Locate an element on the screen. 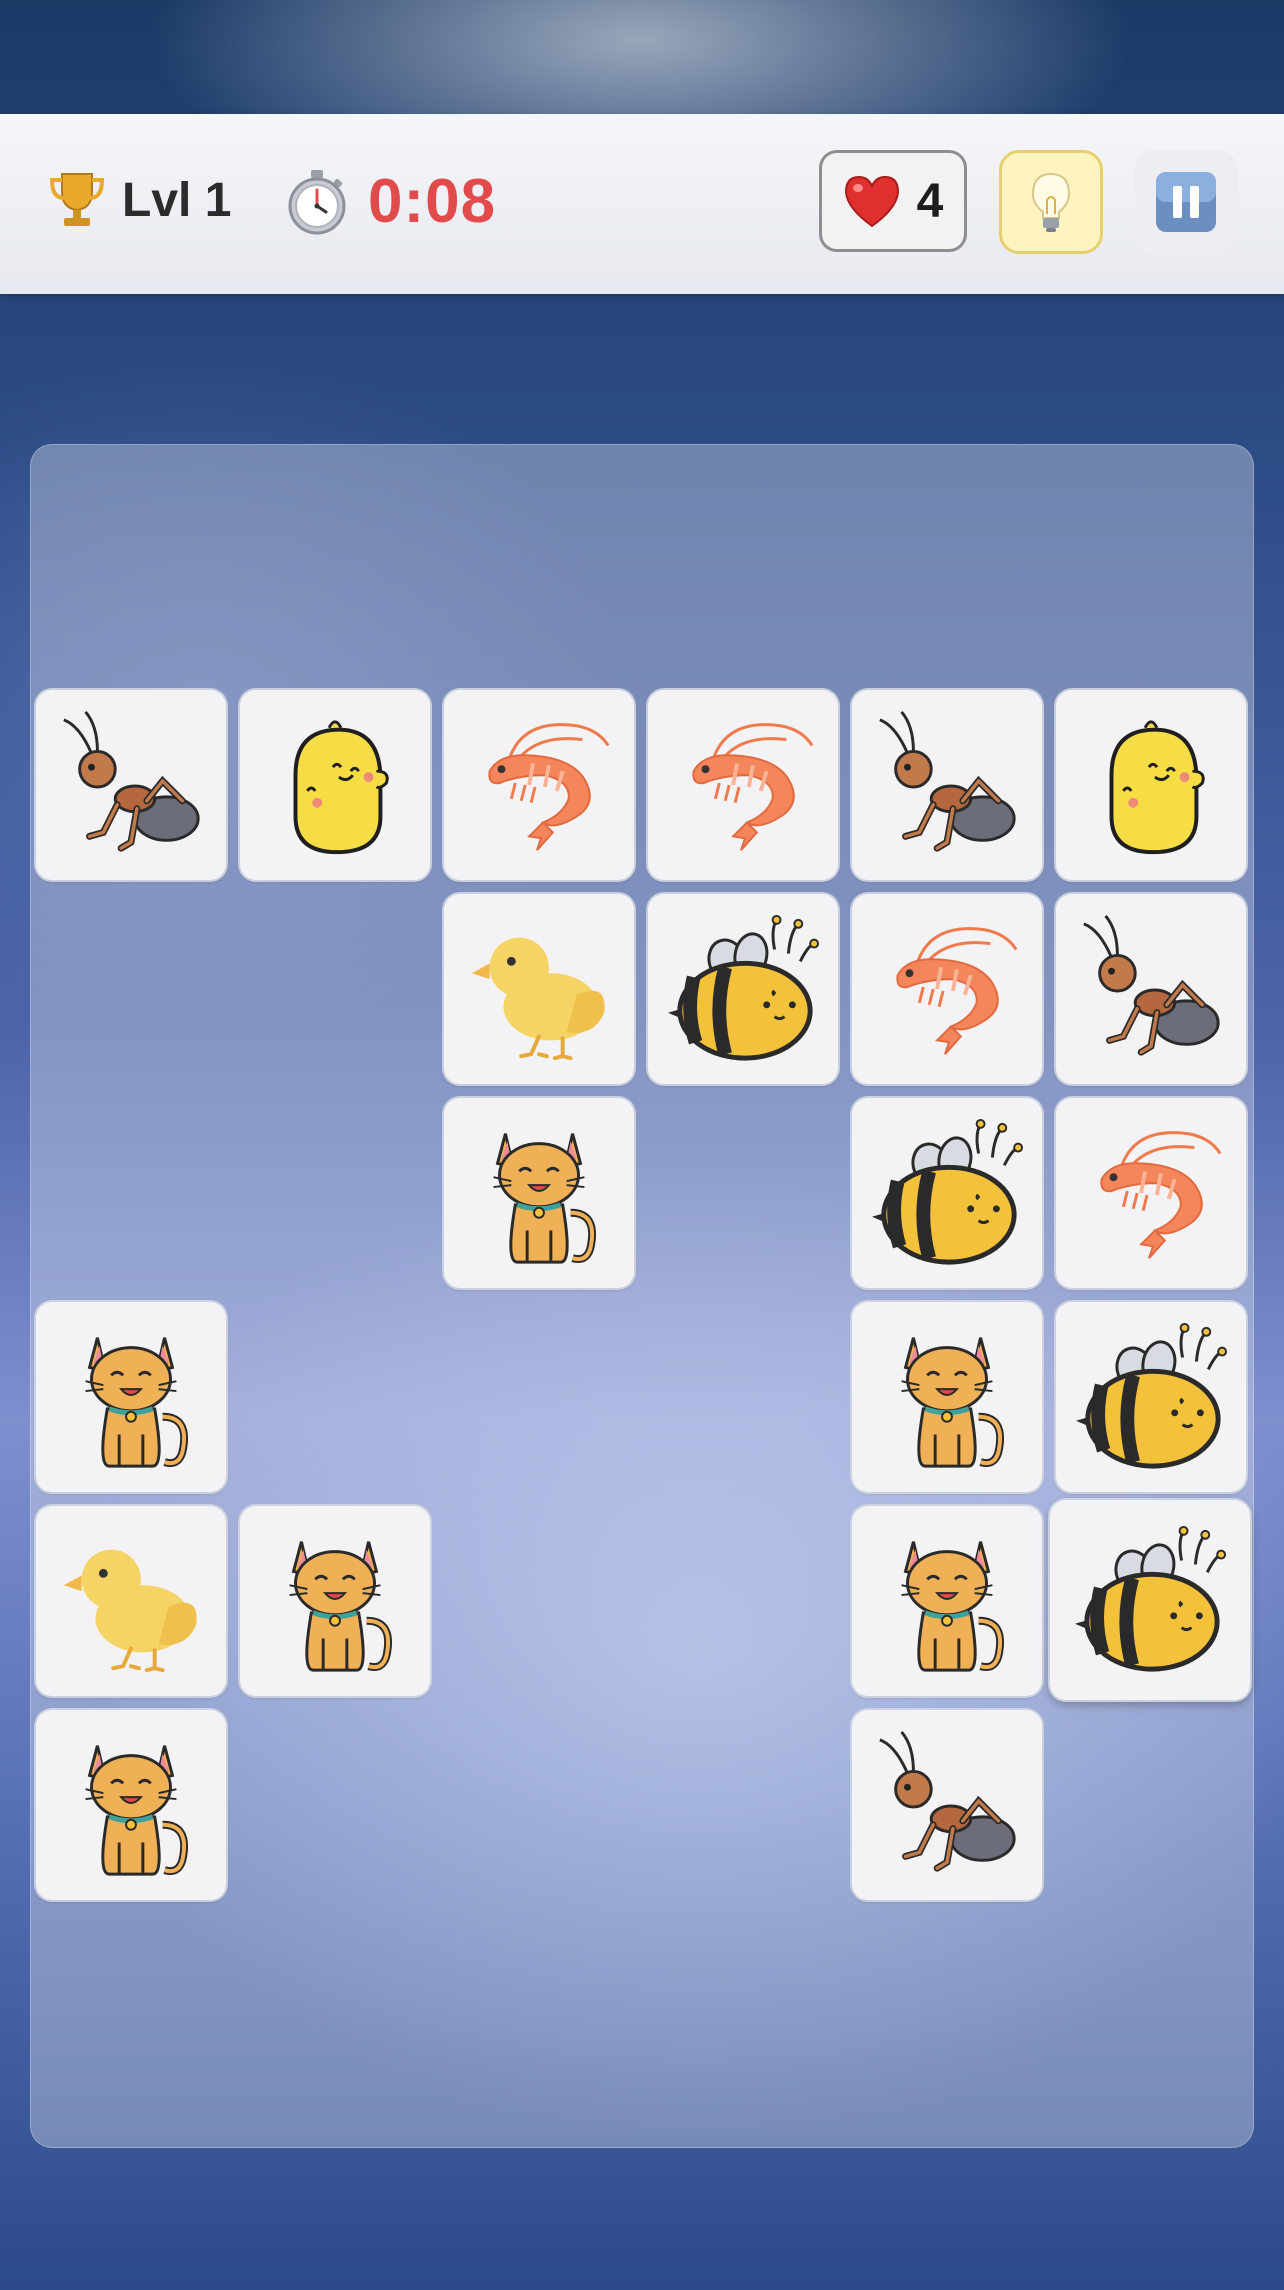 Image resolution: width=1284 pixels, height=2290 pixels. lives-counter: 4 is located at coordinates (893, 201).